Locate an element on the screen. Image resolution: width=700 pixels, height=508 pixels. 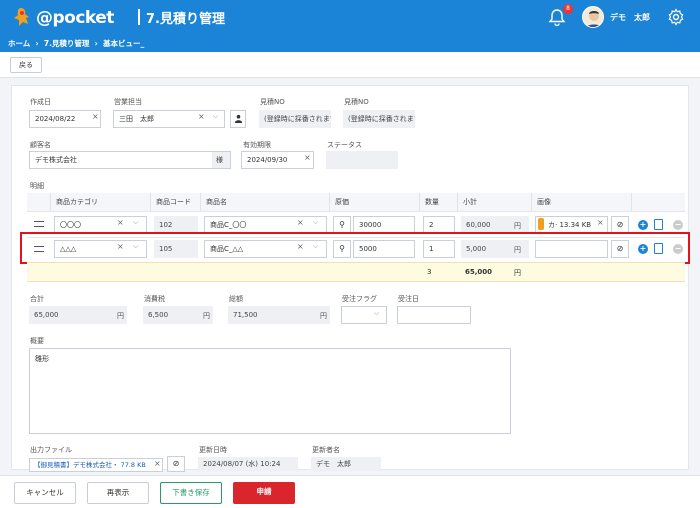
estimate-no-label: 見積NO is located at coordinates (272, 102).